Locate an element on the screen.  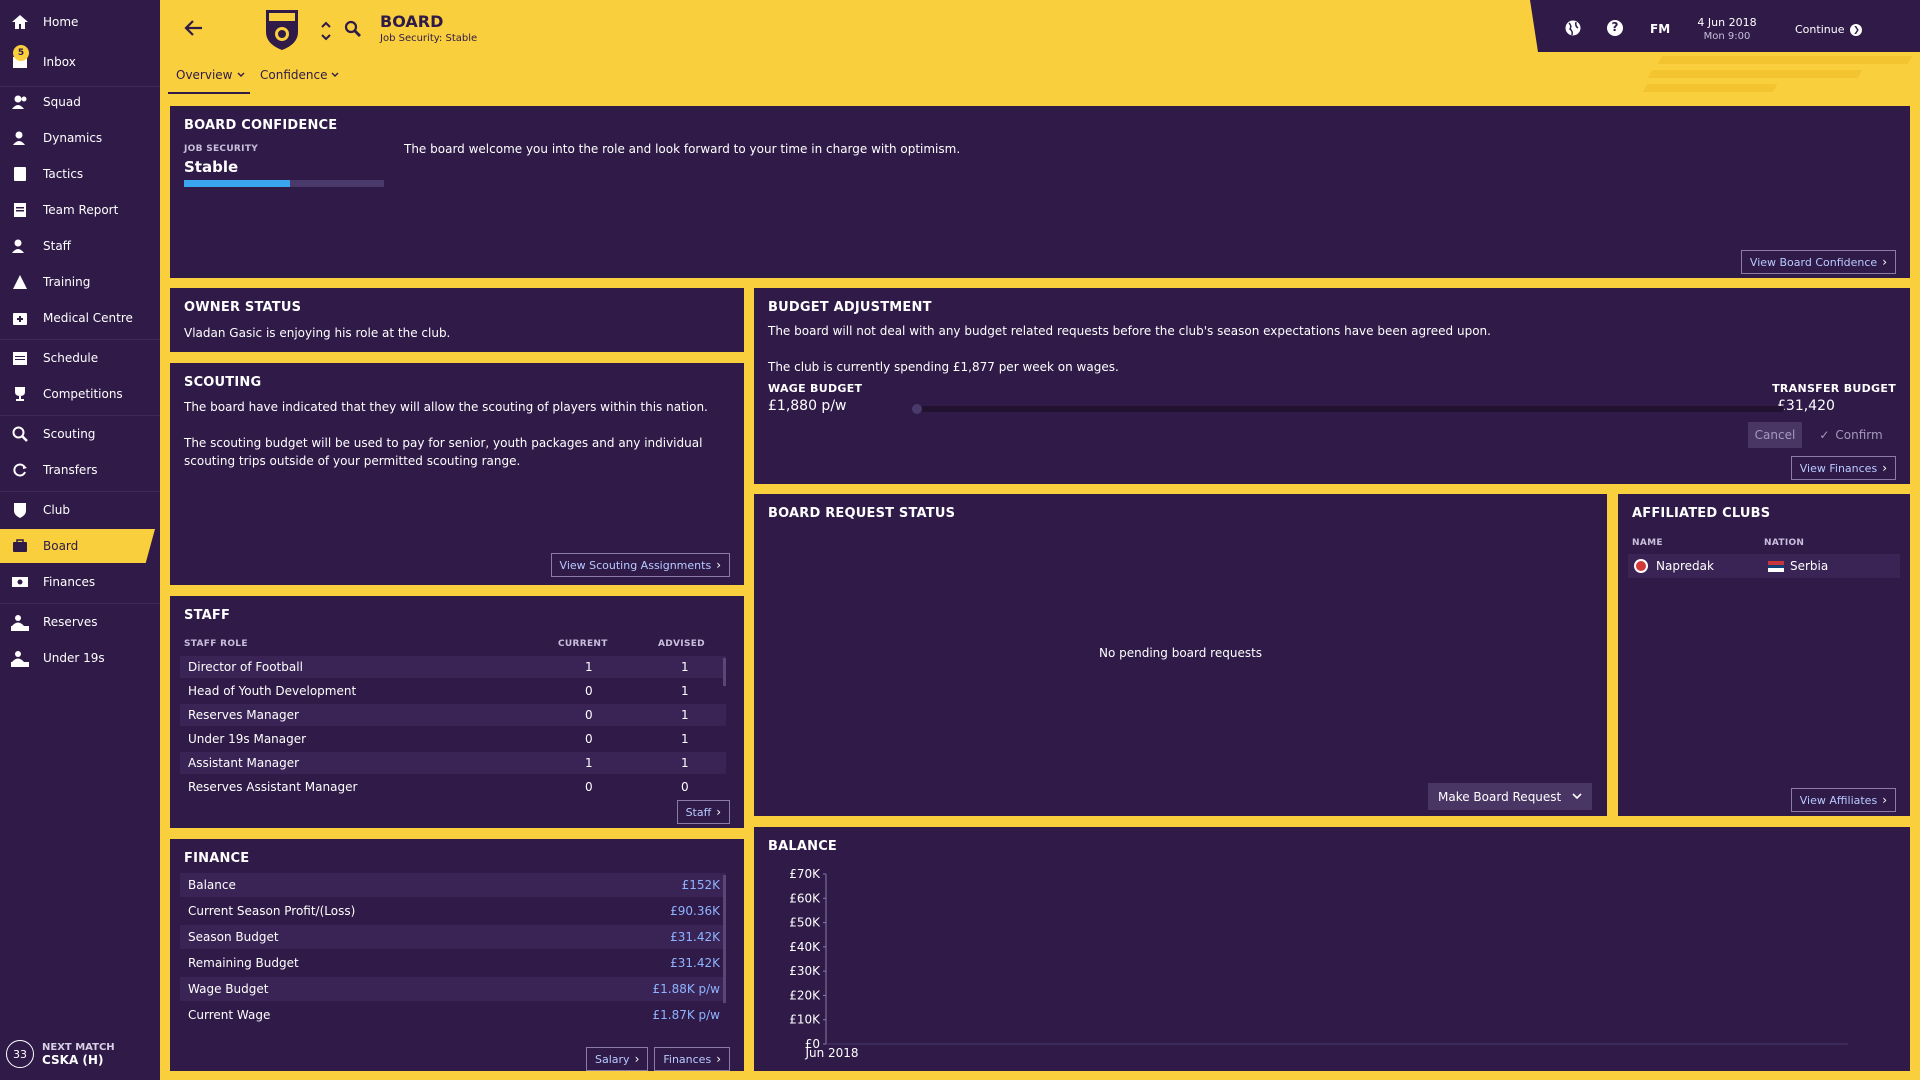
view-board-confidence-button: View Board Confidence › is located at coordinates (1818, 262).